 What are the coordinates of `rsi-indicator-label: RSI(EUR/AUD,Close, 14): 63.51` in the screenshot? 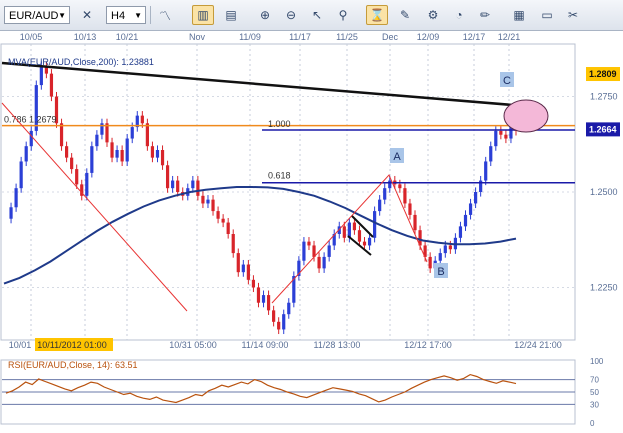 It's located at (73, 365).